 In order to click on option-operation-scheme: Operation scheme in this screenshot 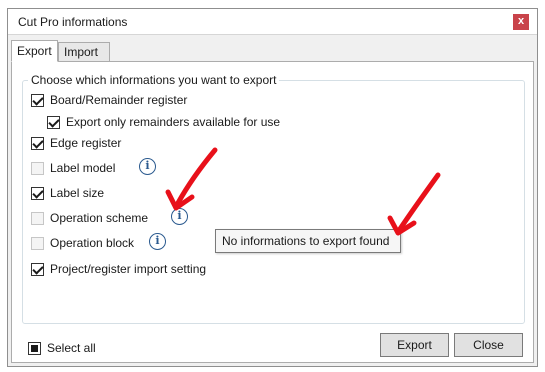, I will do `click(89, 218)`.